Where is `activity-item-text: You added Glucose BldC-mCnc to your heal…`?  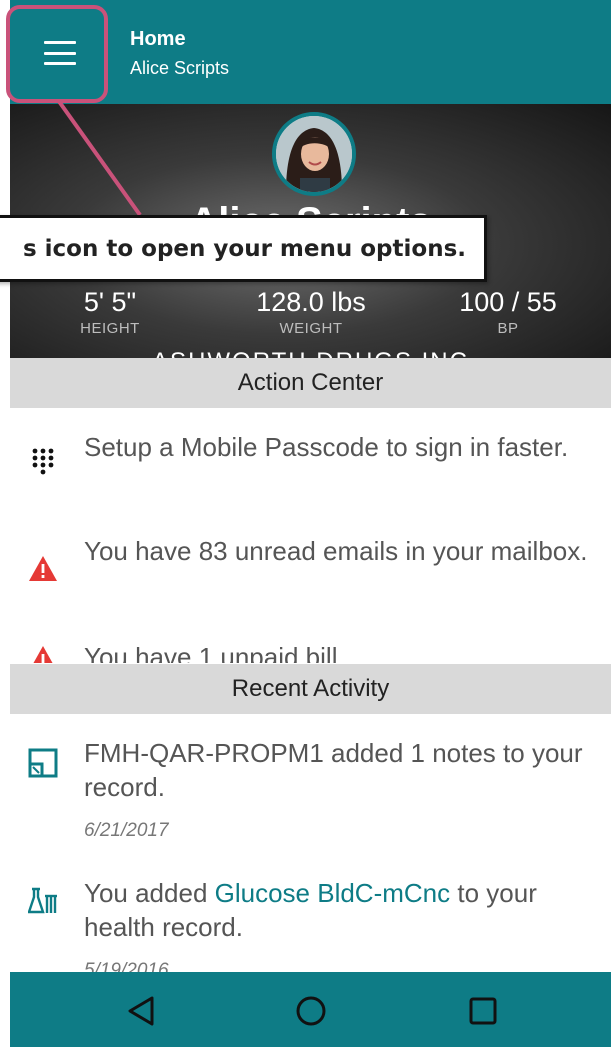
activity-item-text: You added Glucose BldC-mCnc to your heal… is located at coordinates (344, 910).